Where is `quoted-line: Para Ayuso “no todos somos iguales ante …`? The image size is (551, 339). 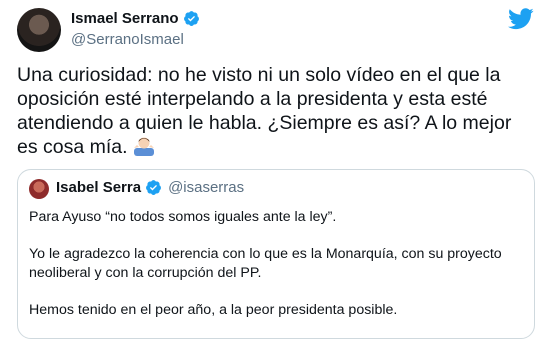 quoted-line: Para Ayuso “no todos somos iguales ante … is located at coordinates (183, 217).